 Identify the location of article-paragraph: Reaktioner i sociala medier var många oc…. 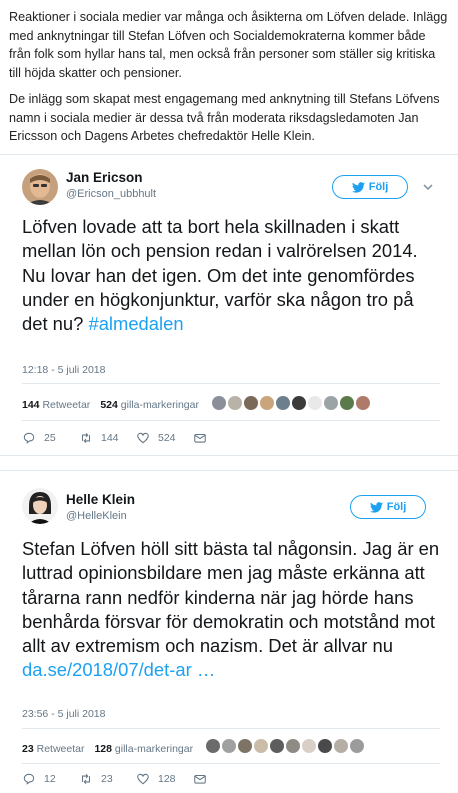
(228, 45).